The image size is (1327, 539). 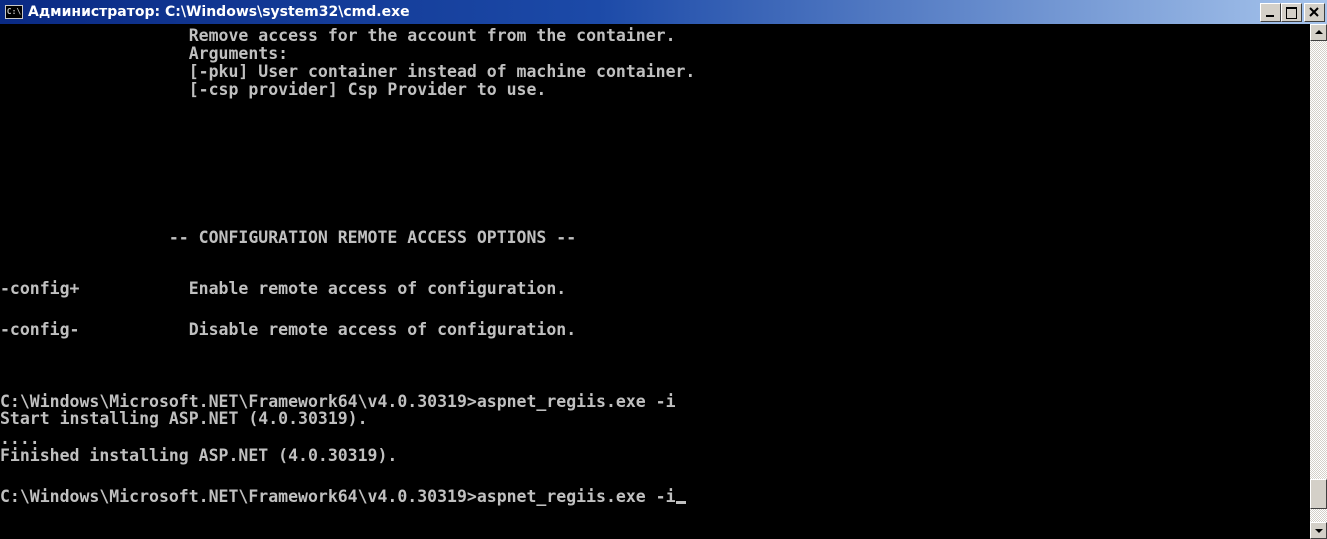 What do you see at coordinates (1270, 16) in the screenshot?
I see `minimize-icon` at bounding box center [1270, 16].